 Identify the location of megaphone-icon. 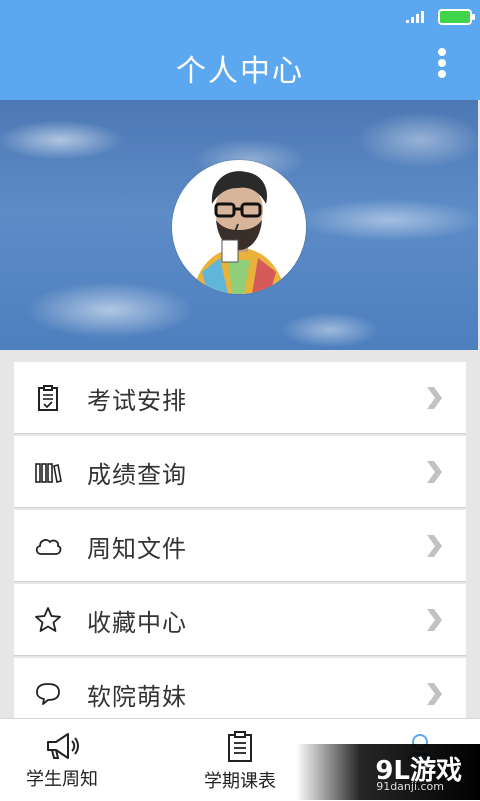
(63, 746).